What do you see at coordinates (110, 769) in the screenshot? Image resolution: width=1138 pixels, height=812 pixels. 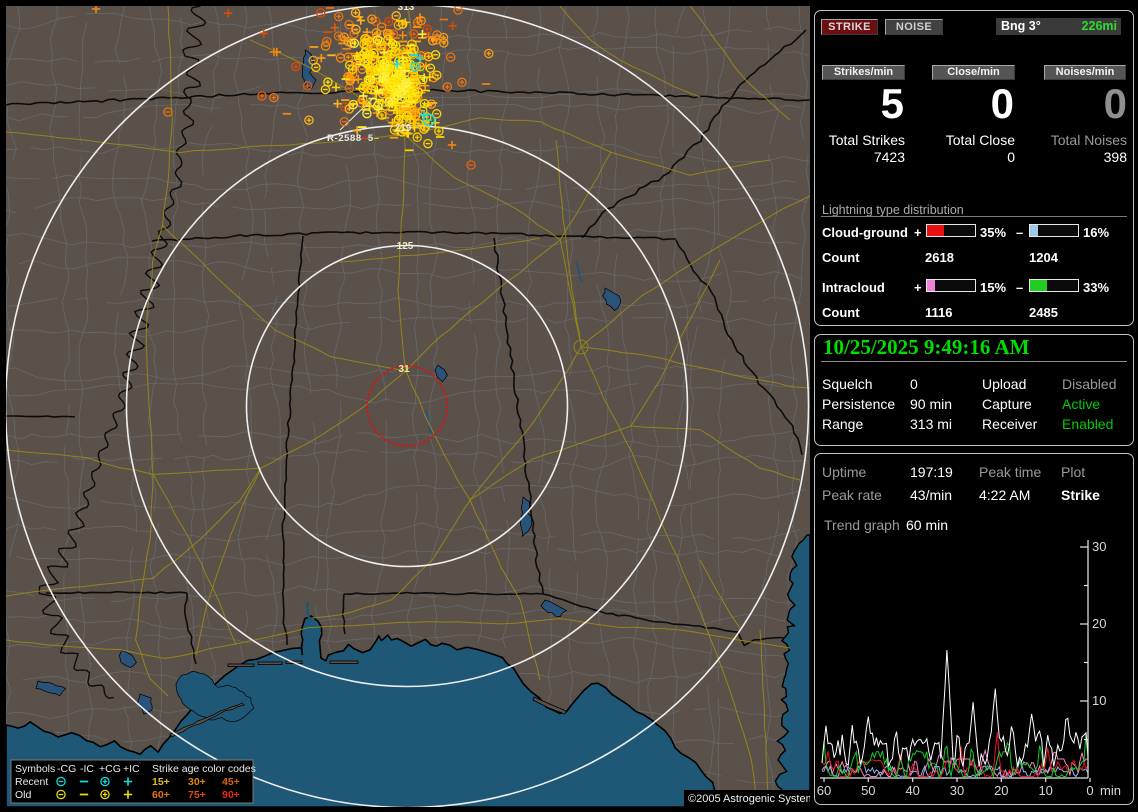 I see `svg-text: +CG` at bounding box center [110, 769].